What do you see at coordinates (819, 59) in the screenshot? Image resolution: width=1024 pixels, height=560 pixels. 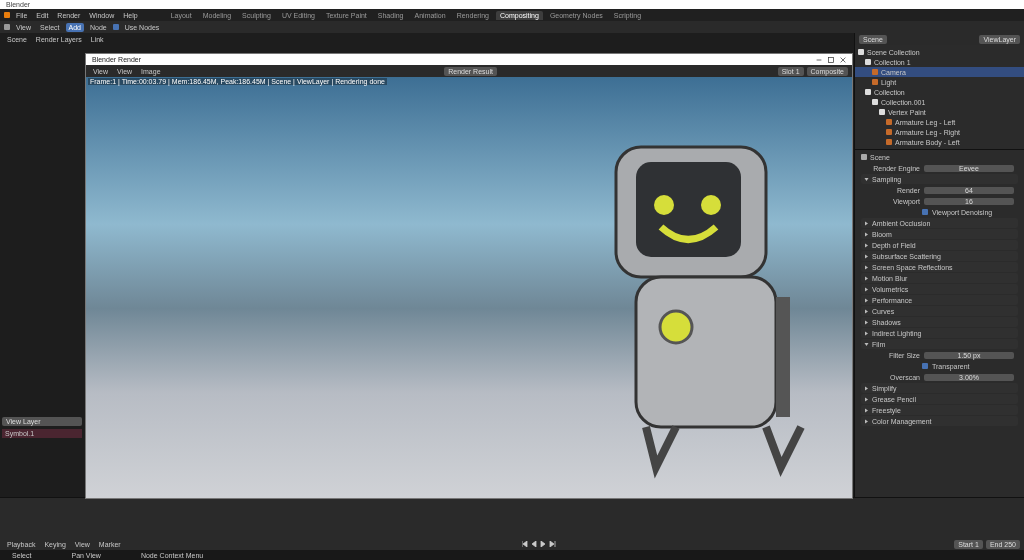 I see `minimize-icon` at bounding box center [819, 59].